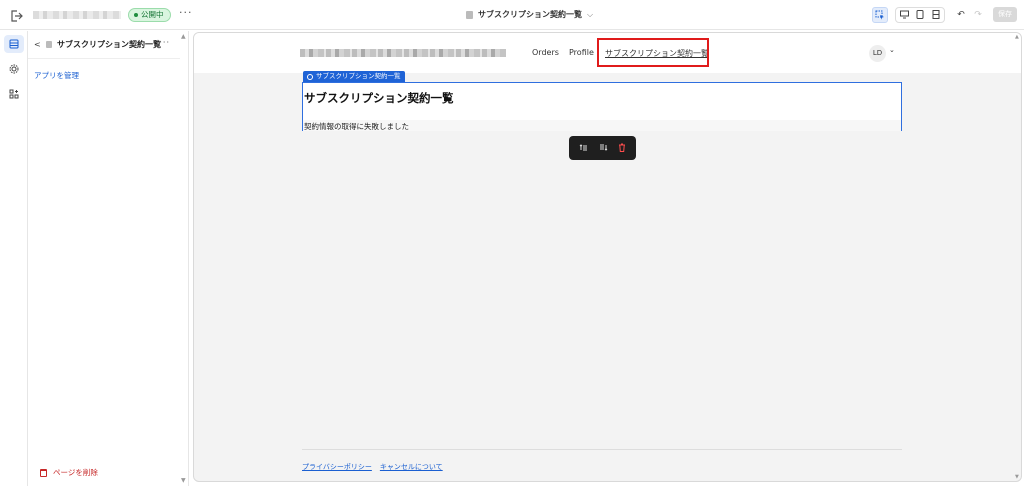 Image resolution: width=1024 pixels, height=486 pixels. What do you see at coordinates (136, 15) in the screenshot?
I see `status-dot-icon` at bounding box center [136, 15].